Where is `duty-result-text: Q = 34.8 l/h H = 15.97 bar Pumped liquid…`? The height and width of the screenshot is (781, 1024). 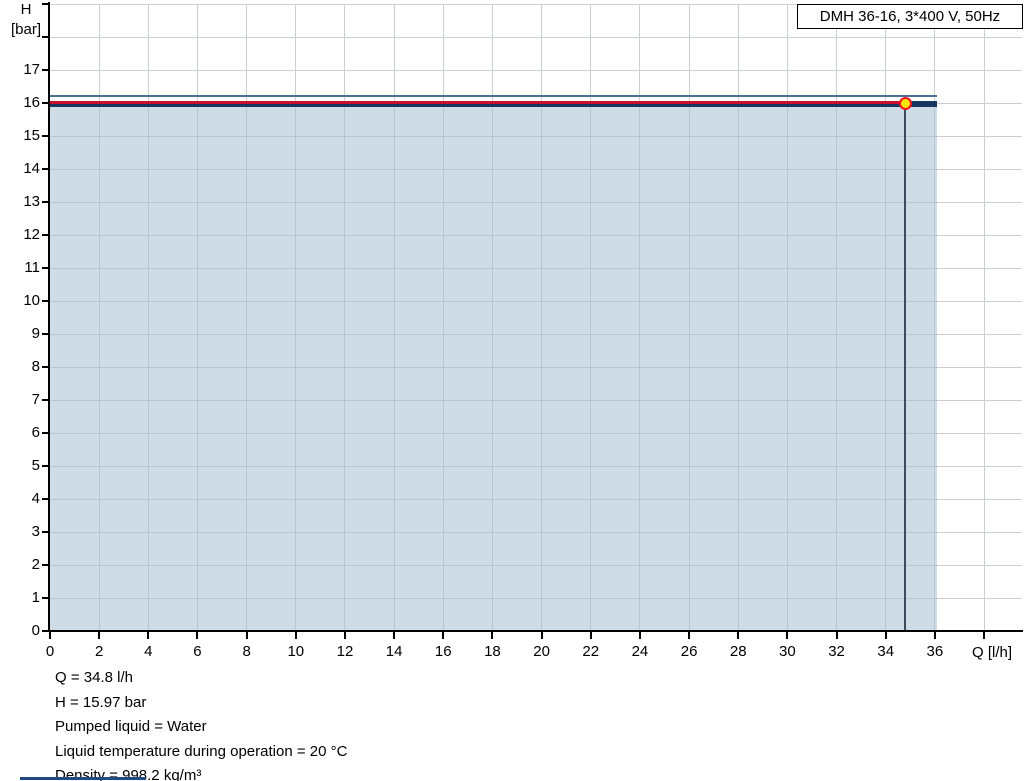
duty-result-text: Q = 34.8 l/h H = 15.97 bar Pumped liquid… is located at coordinates (201, 723).